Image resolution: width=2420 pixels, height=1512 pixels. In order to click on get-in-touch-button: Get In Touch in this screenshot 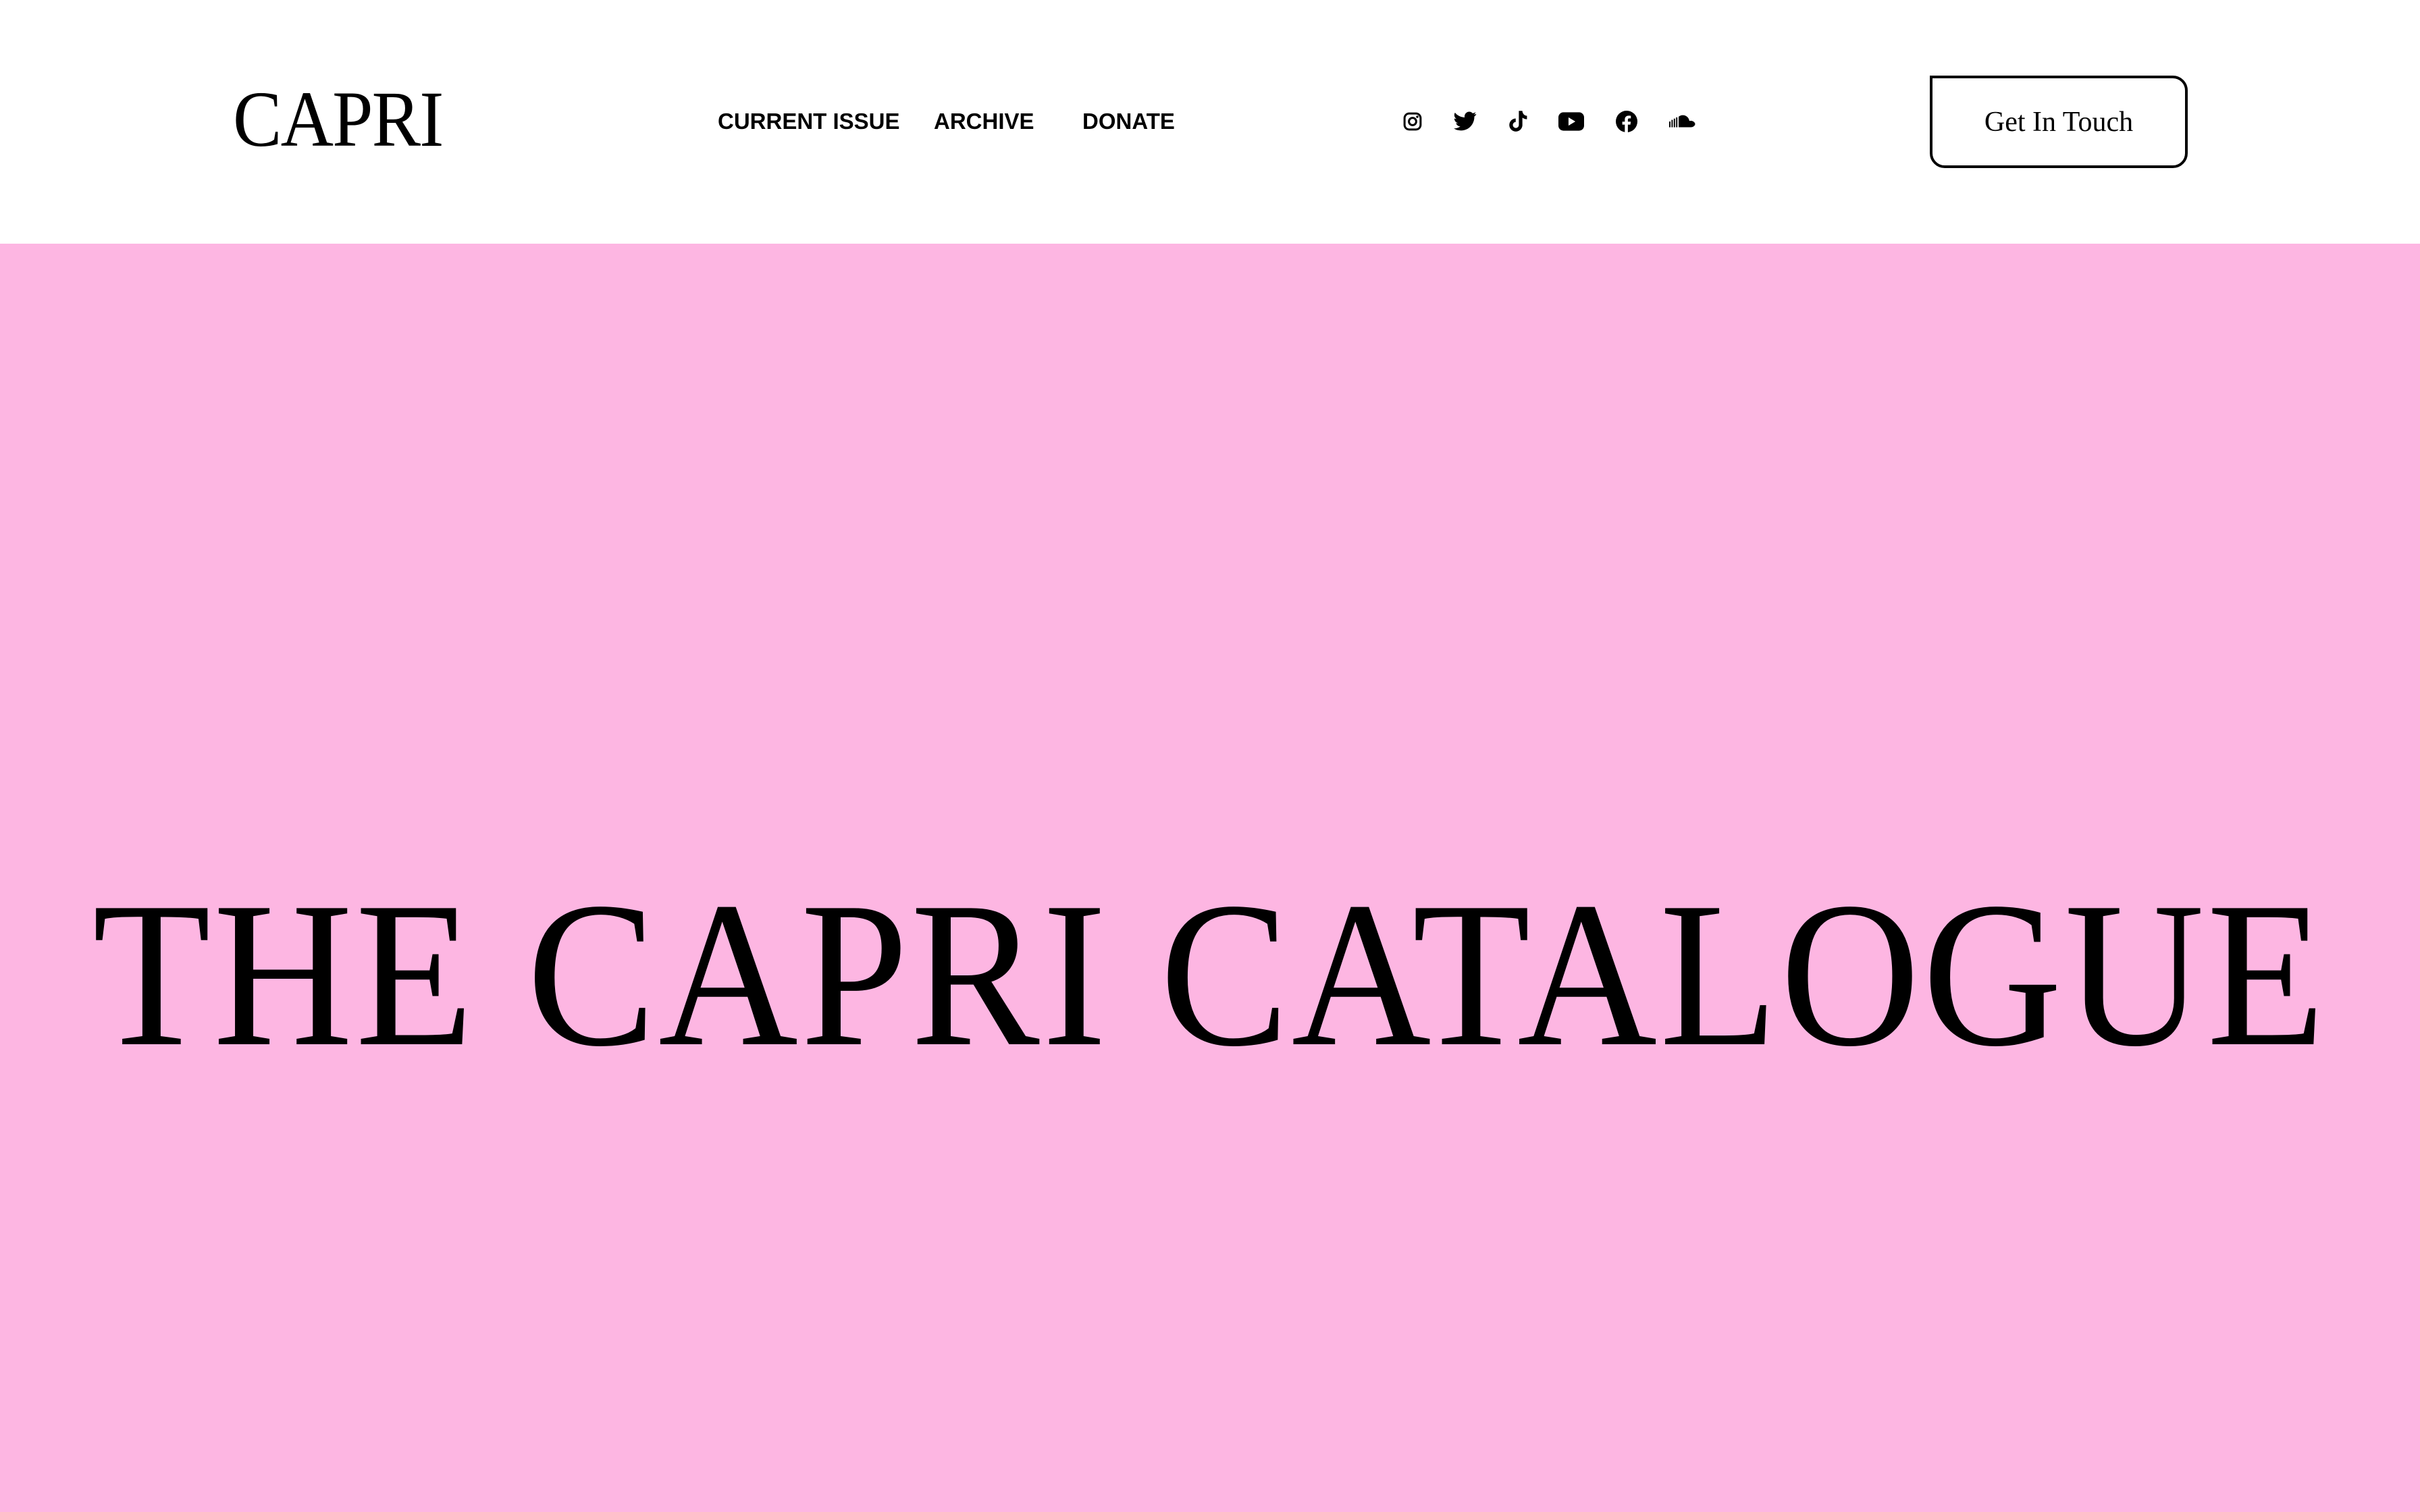, I will do `click(2059, 122)`.